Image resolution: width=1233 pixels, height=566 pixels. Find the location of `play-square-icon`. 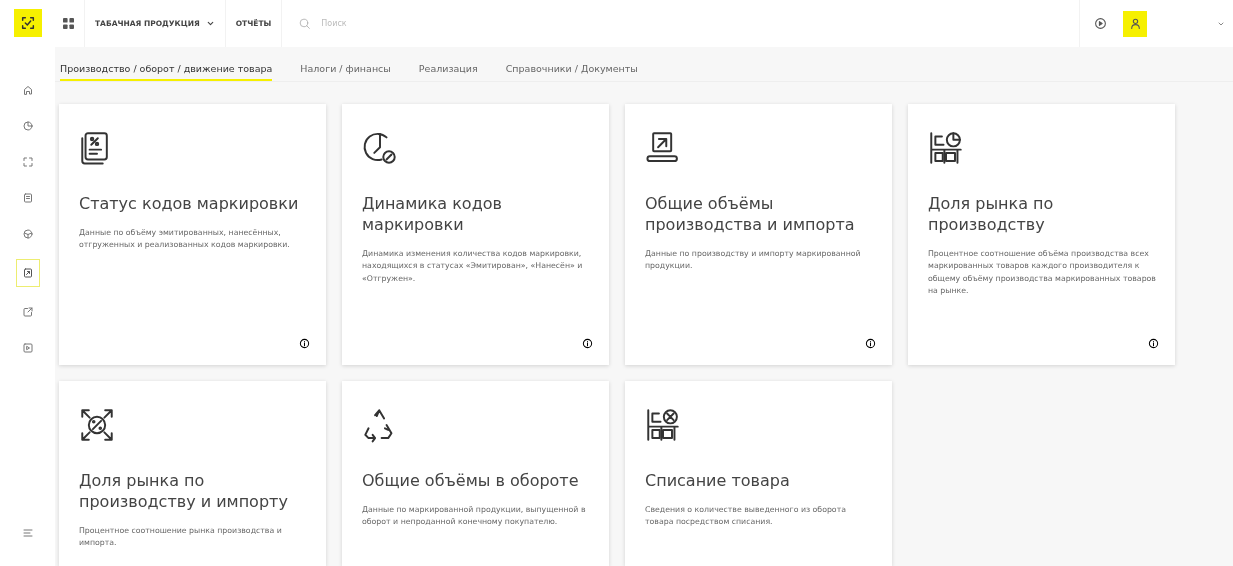

play-square-icon is located at coordinates (27, 348).